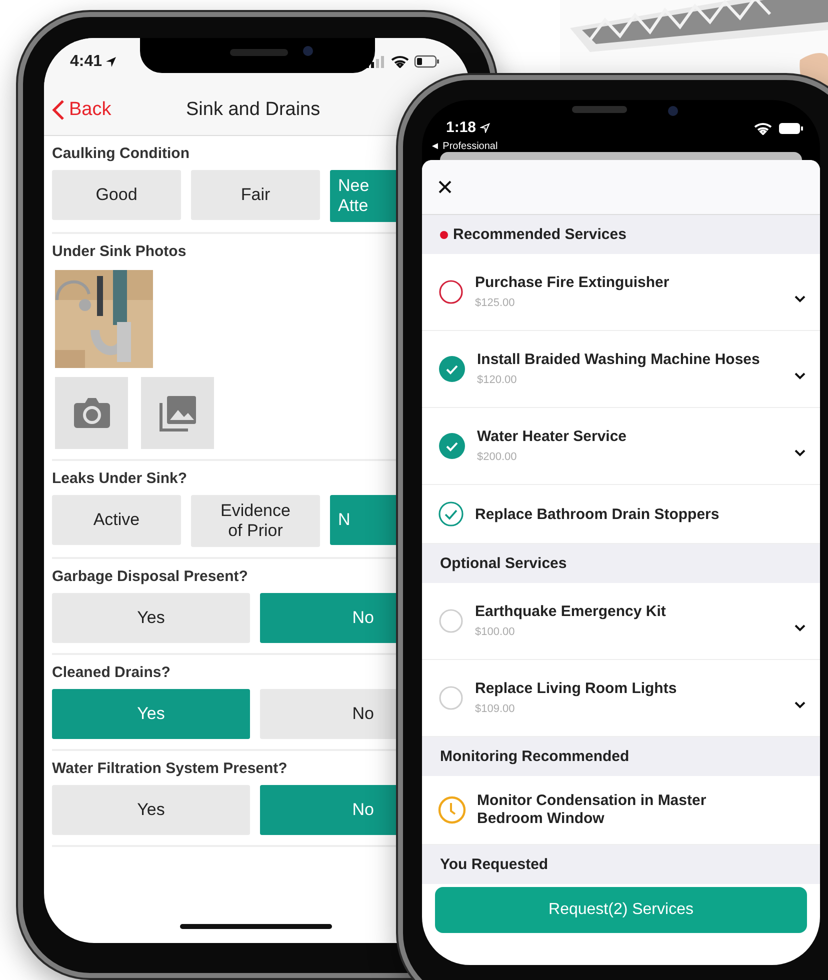  Describe the element at coordinates (572, 282) in the screenshot. I see `service-title: Purchase Fire Extinguisher` at that location.